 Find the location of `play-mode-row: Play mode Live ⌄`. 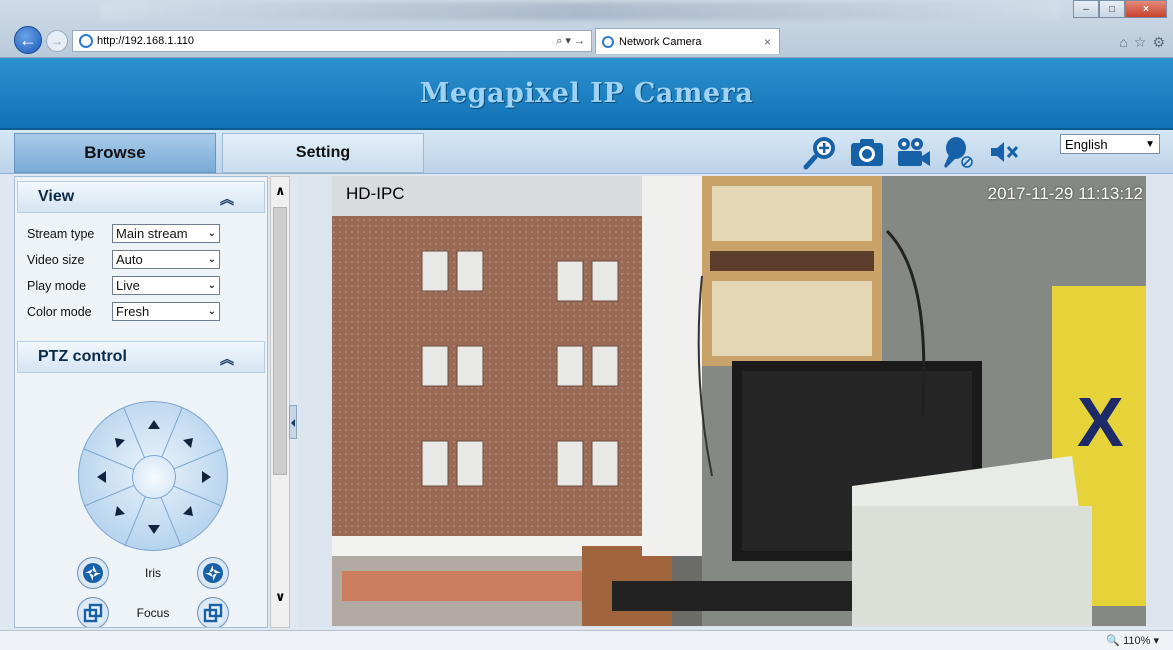

play-mode-row: Play mode Live ⌄ is located at coordinates (141, 285).